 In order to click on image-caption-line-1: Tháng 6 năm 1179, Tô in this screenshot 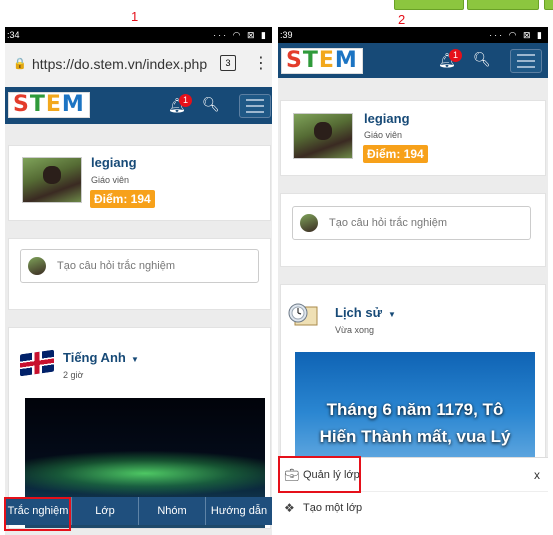, I will do `click(415, 409)`.